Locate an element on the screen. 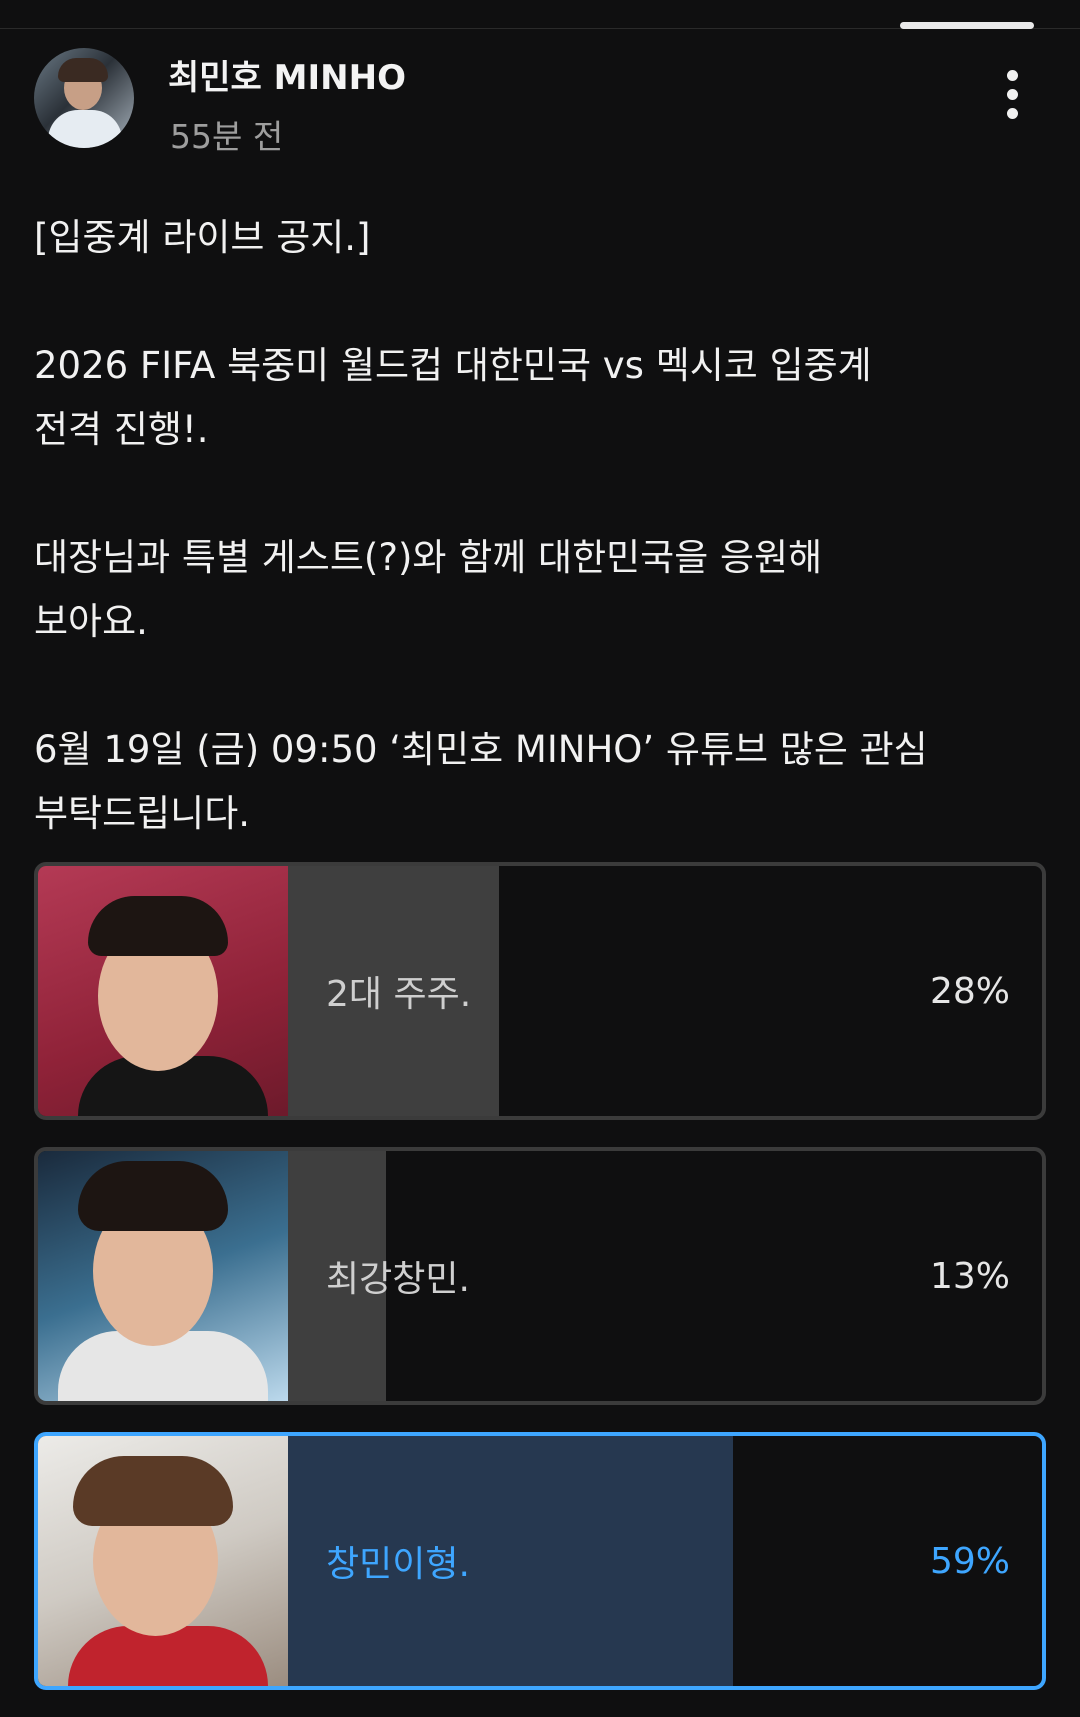 The height and width of the screenshot is (1717, 1080). poll-option-label: 2대 주주. is located at coordinates (399, 994).